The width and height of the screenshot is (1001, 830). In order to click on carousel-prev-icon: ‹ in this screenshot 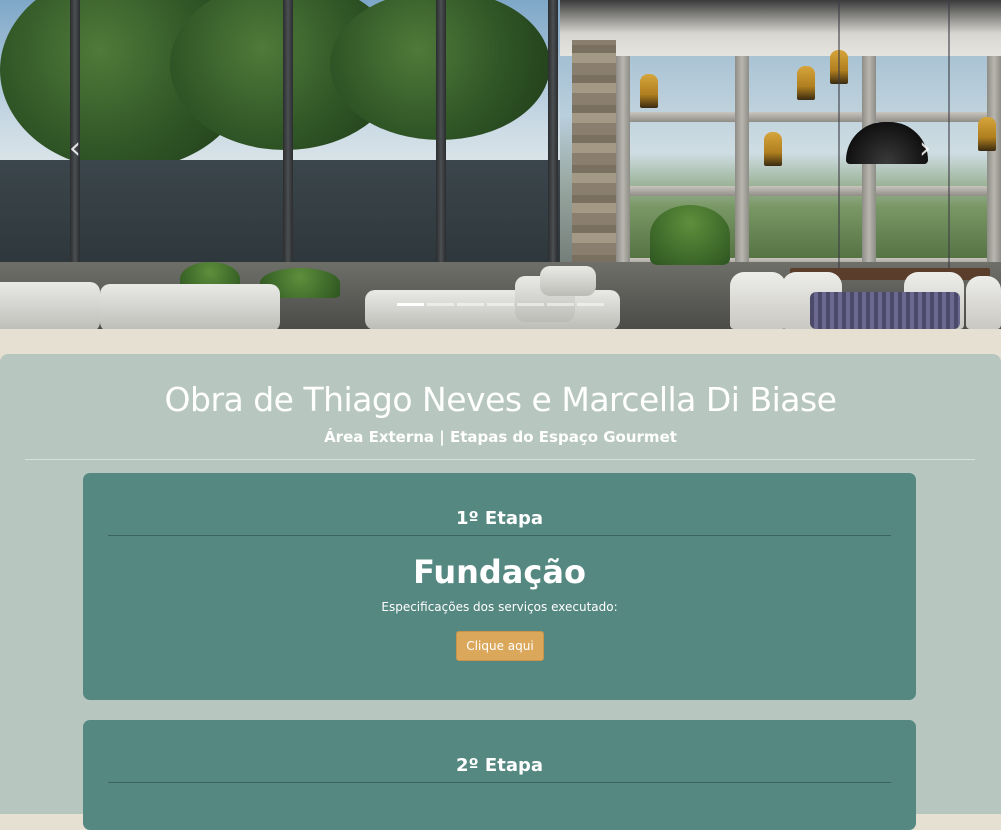, I will do `click(75, 149)`.